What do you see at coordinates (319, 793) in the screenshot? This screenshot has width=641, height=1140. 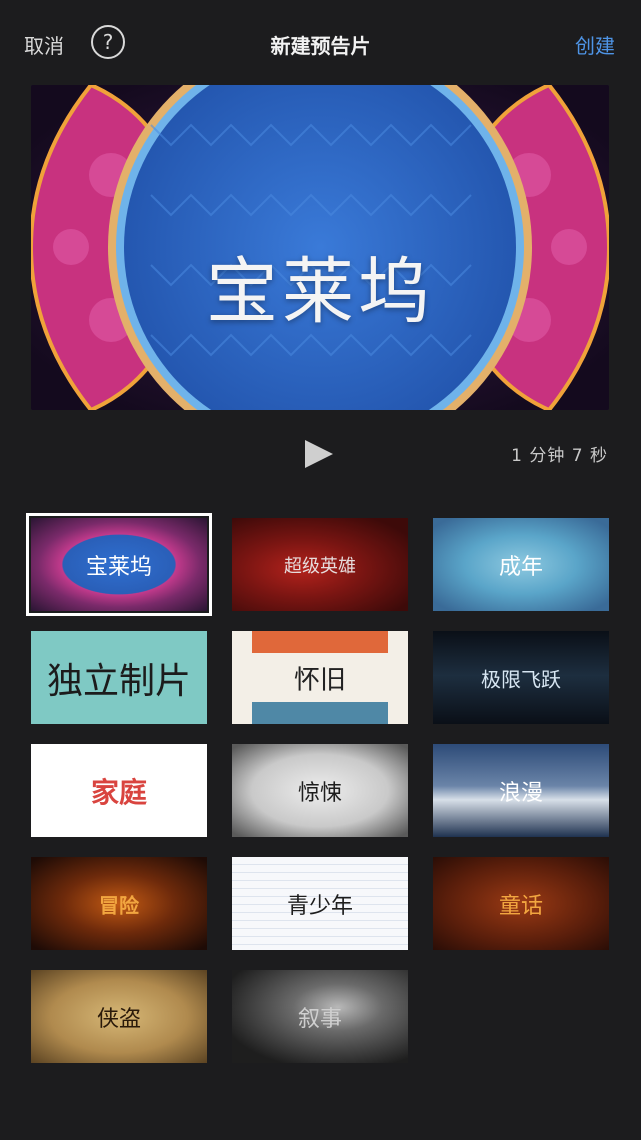 I see `theme-label: 惊悚` at bounding box center [319, 793].